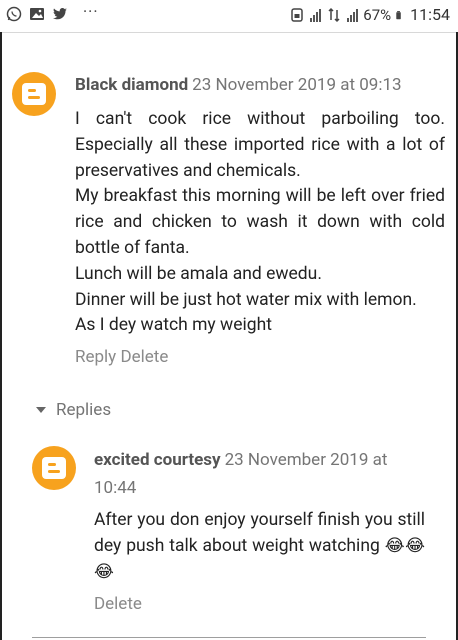  I want to click on comment-header: Black diamond 23 November 2019 at 09:13, so click(261, 85).